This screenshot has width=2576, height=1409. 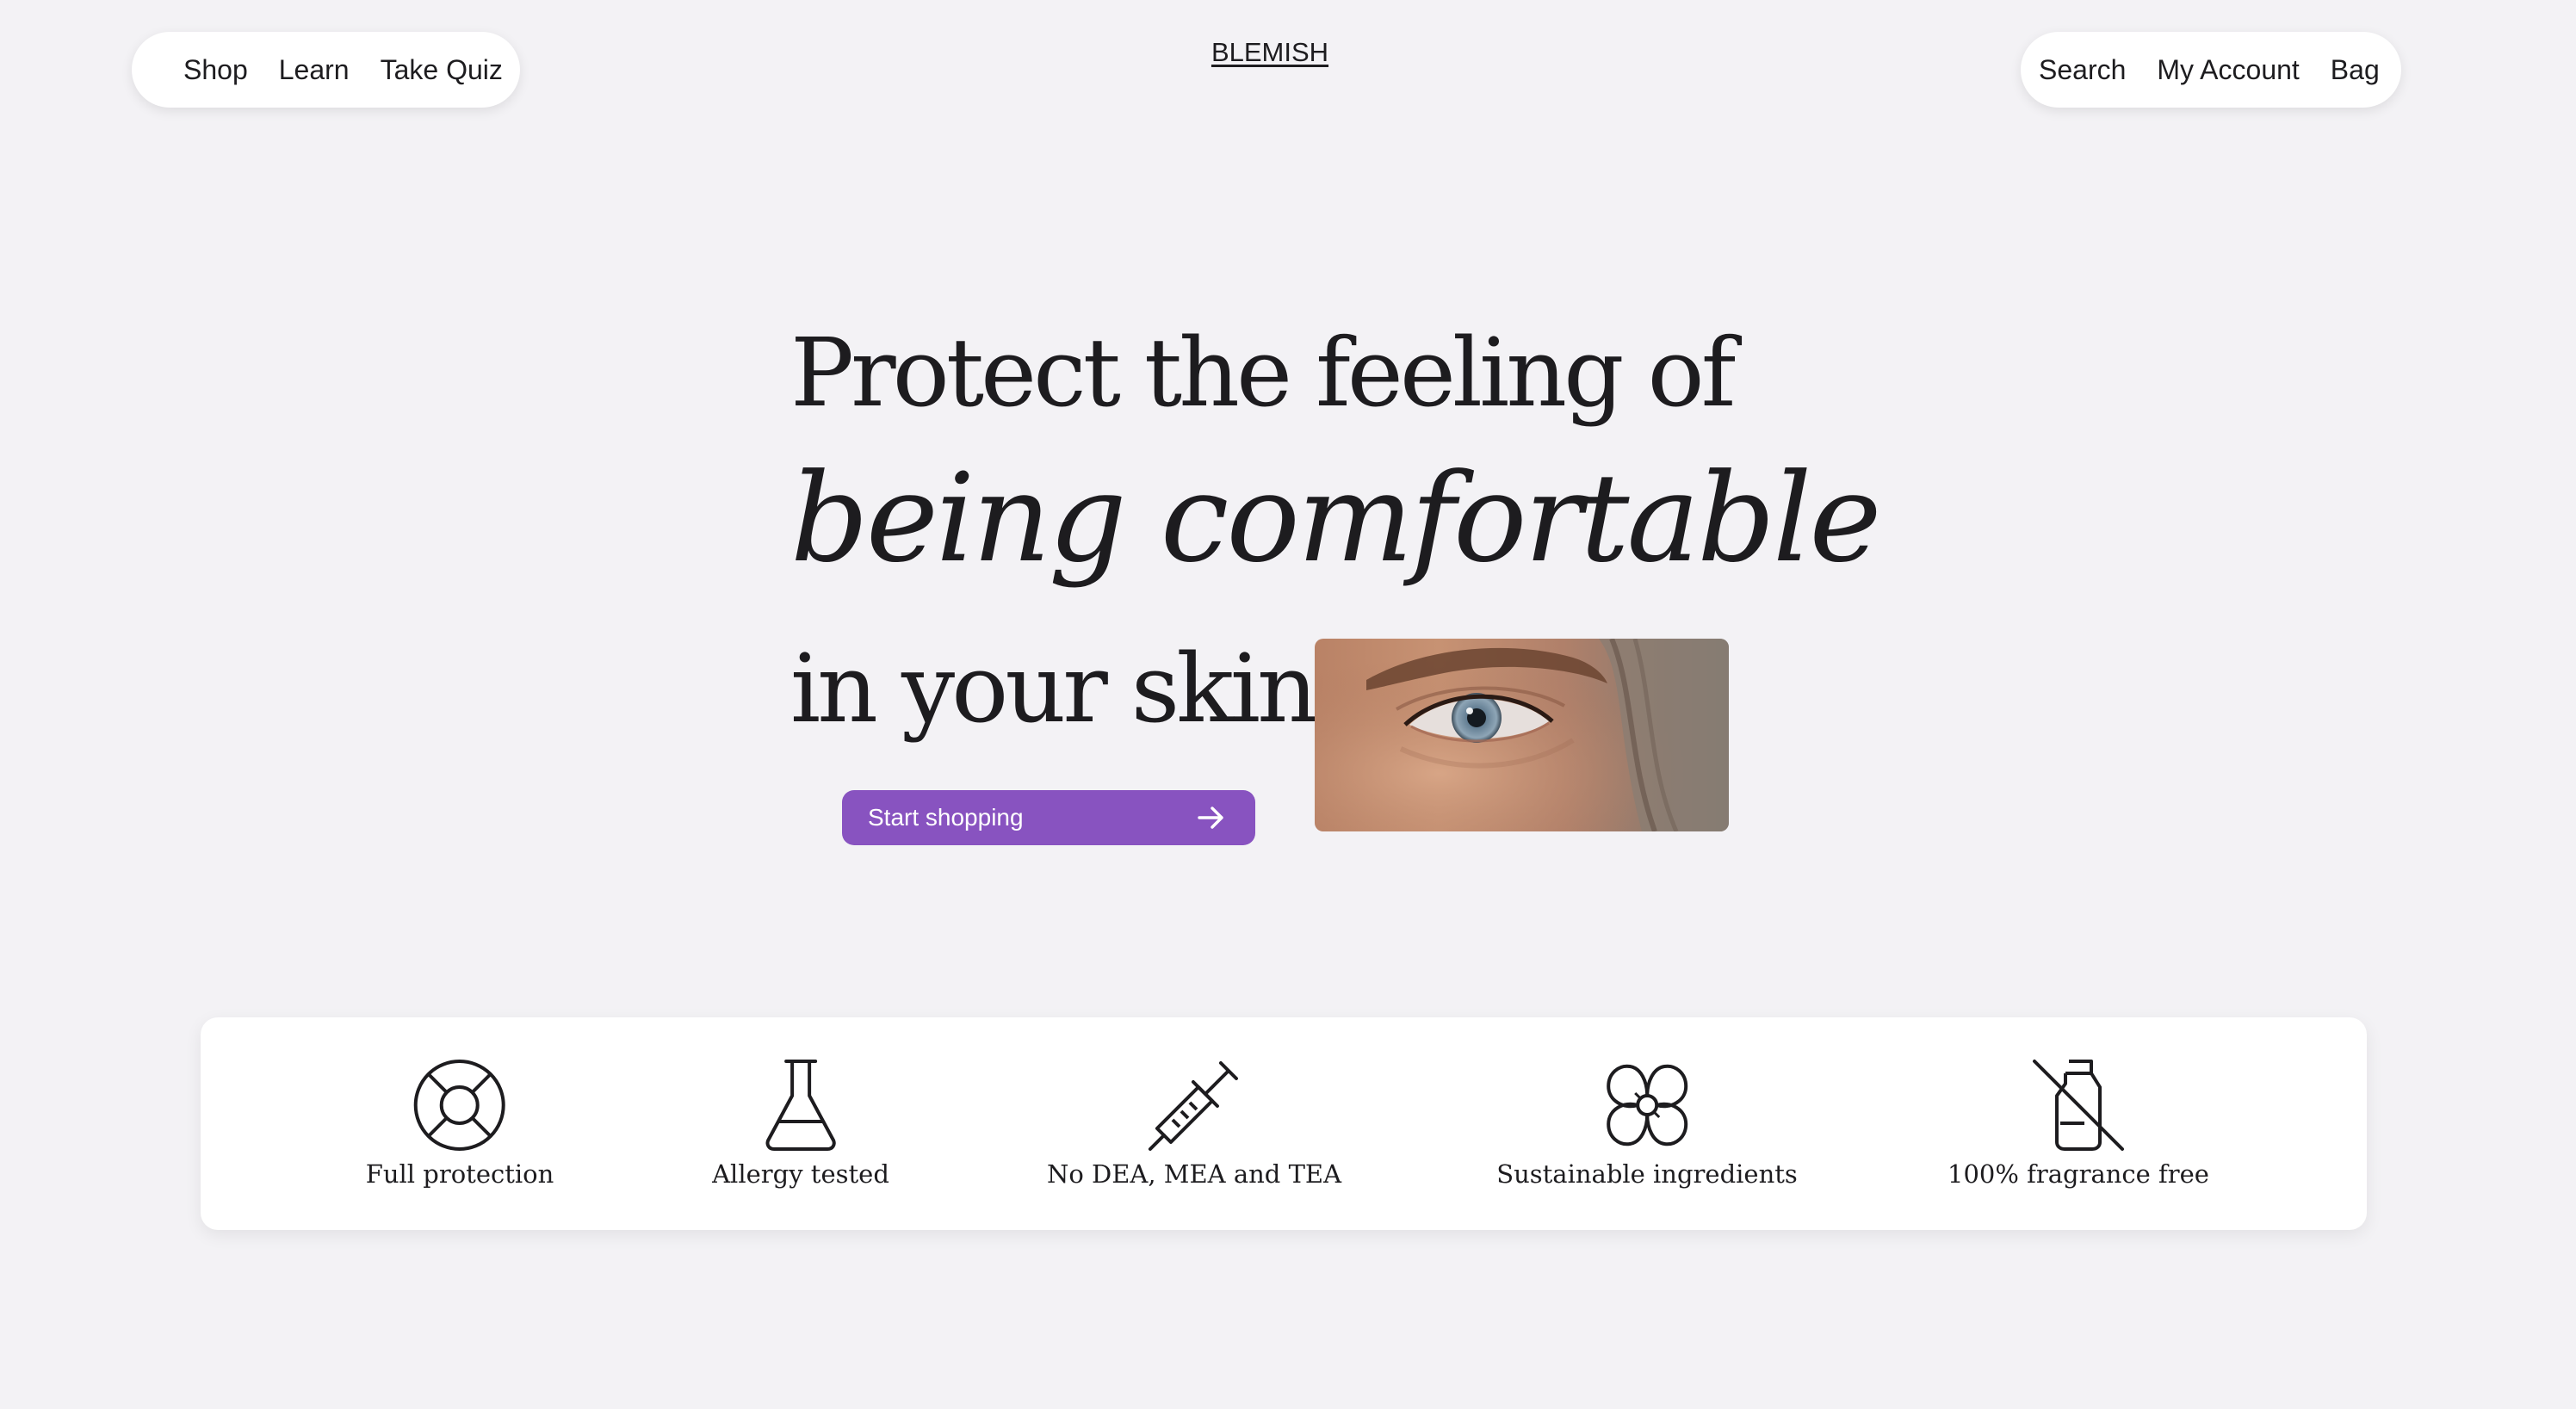 I want to click on feature-full-protection: Full protection, so click(x=460, y=1123).